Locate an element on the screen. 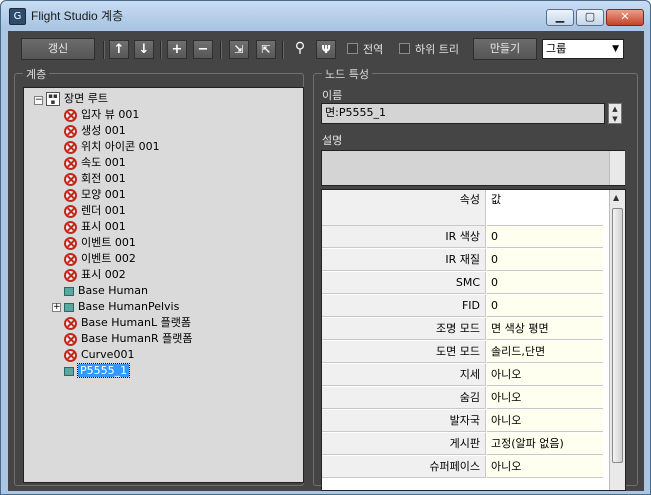  tree-item-label: 이벤트 001 is located at coordinates (108, 242).